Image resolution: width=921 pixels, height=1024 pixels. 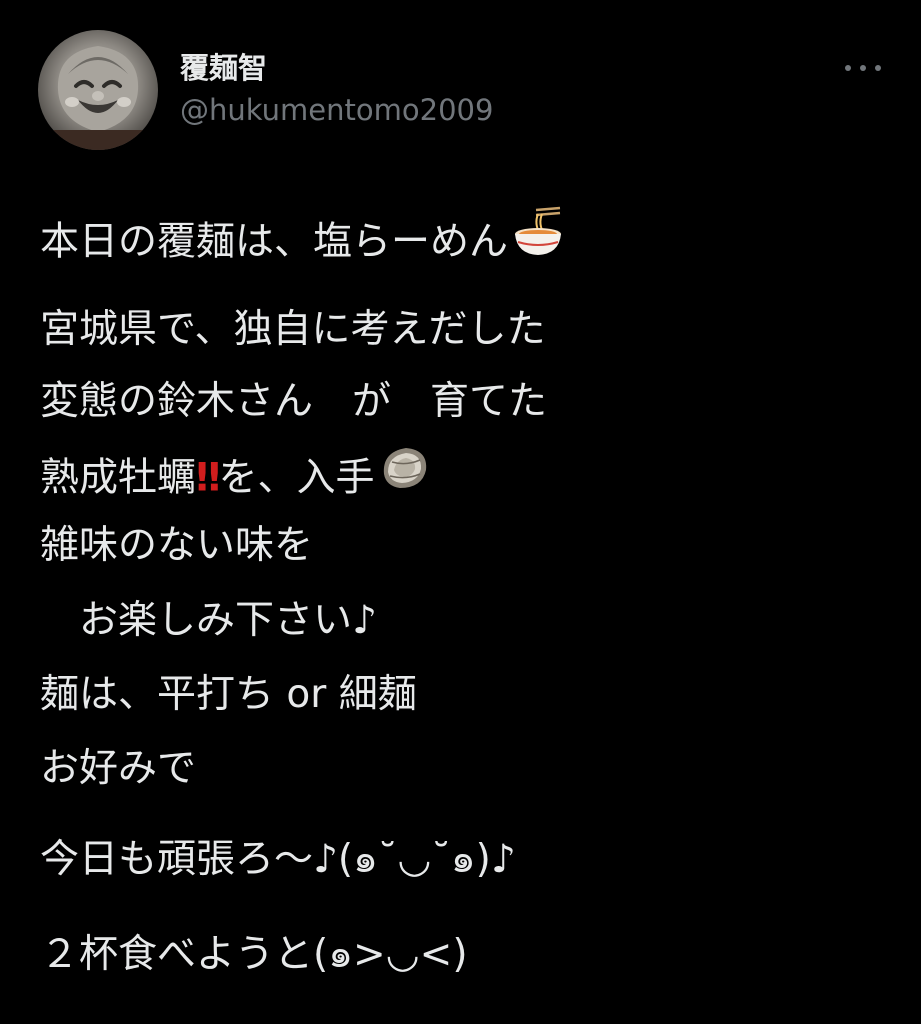 What do you see at coordinates (294, 401) in the screenshot?
I see `tweet-line: 変態の鈴木さん が 育てた` at bounding box center [294, 401].